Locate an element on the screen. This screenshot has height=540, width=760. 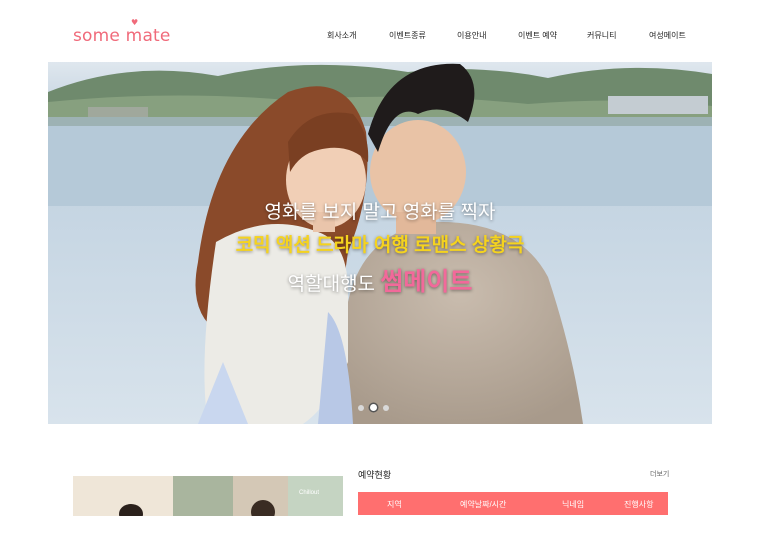
site-logo: some mate ♥ is located at coordinates (122, 32).